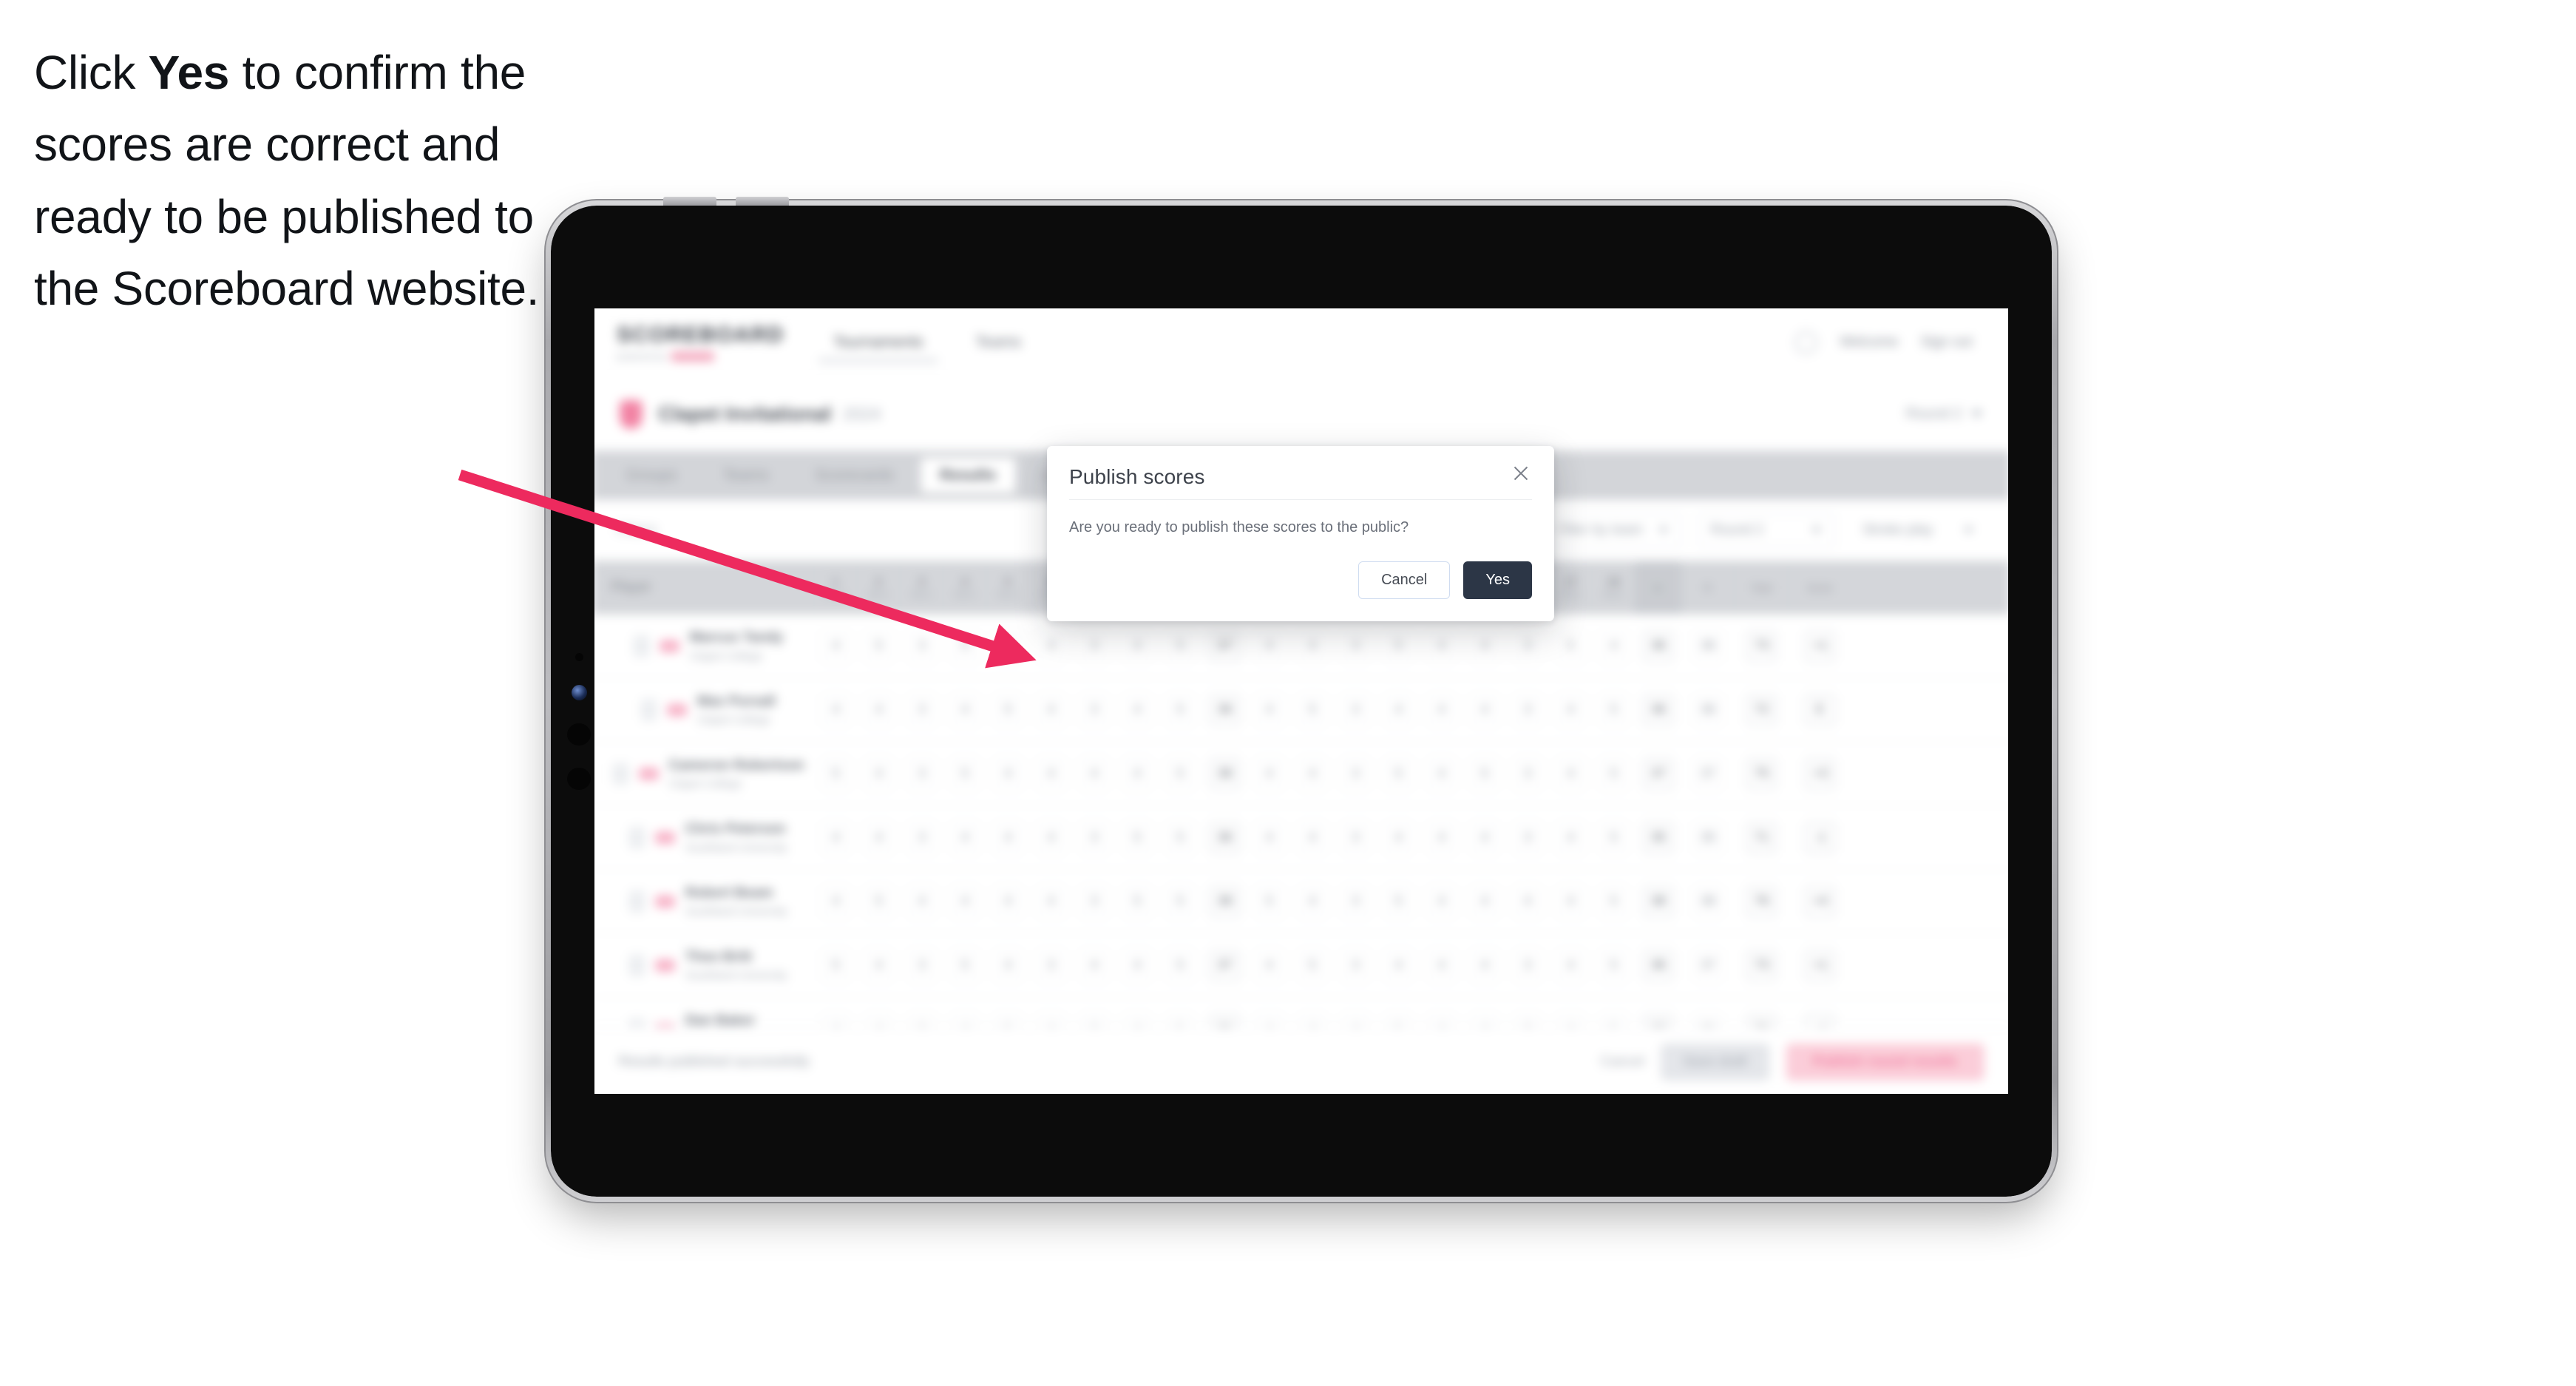  What do you see at coordinates (1300, 567) in the screenshot?
I see `dialog-footer: Cancel Yes` at bounding box center [1300, 567].